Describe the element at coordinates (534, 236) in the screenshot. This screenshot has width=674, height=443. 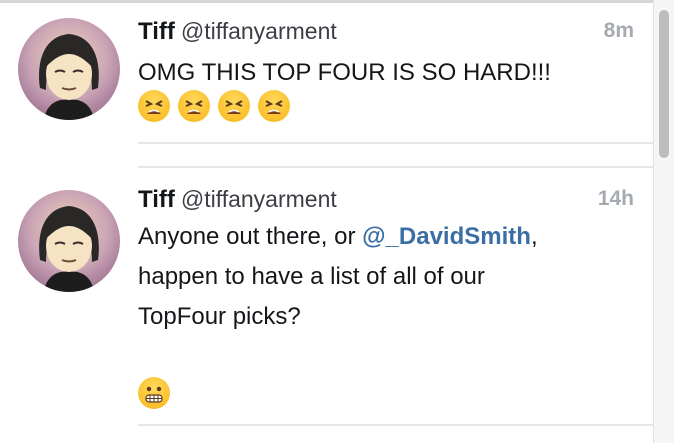
I see `tweet-text-segment: ,` at that location.